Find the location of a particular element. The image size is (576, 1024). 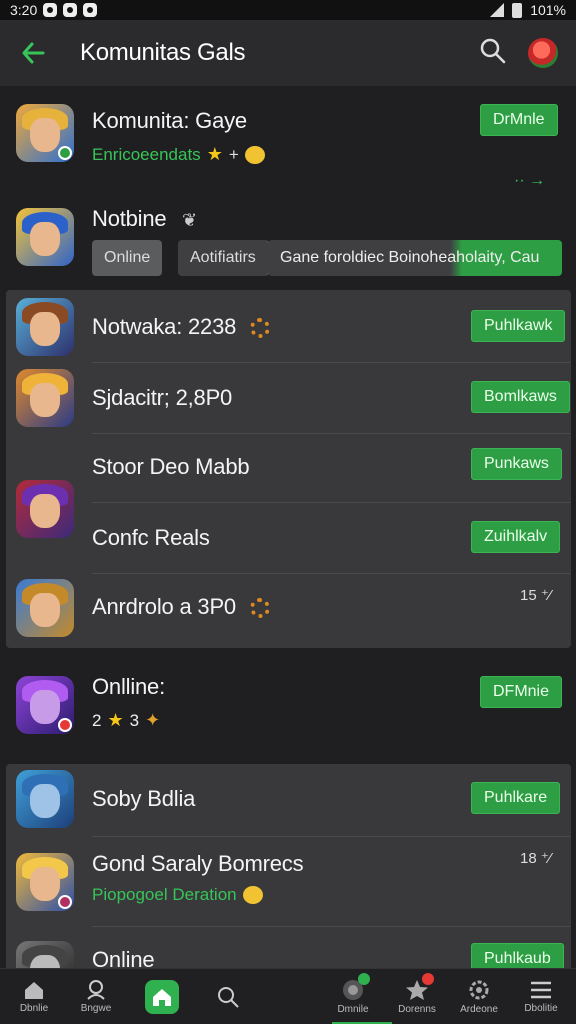

app-header: Komunitas Gals is located at coordinates (288, 53).